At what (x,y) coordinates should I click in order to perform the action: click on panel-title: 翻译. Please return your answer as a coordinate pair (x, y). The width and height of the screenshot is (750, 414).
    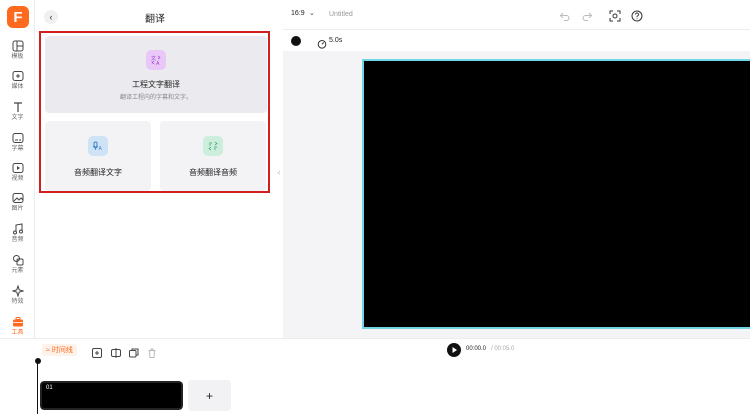
    Looking at the image, I should click on (155, 19).